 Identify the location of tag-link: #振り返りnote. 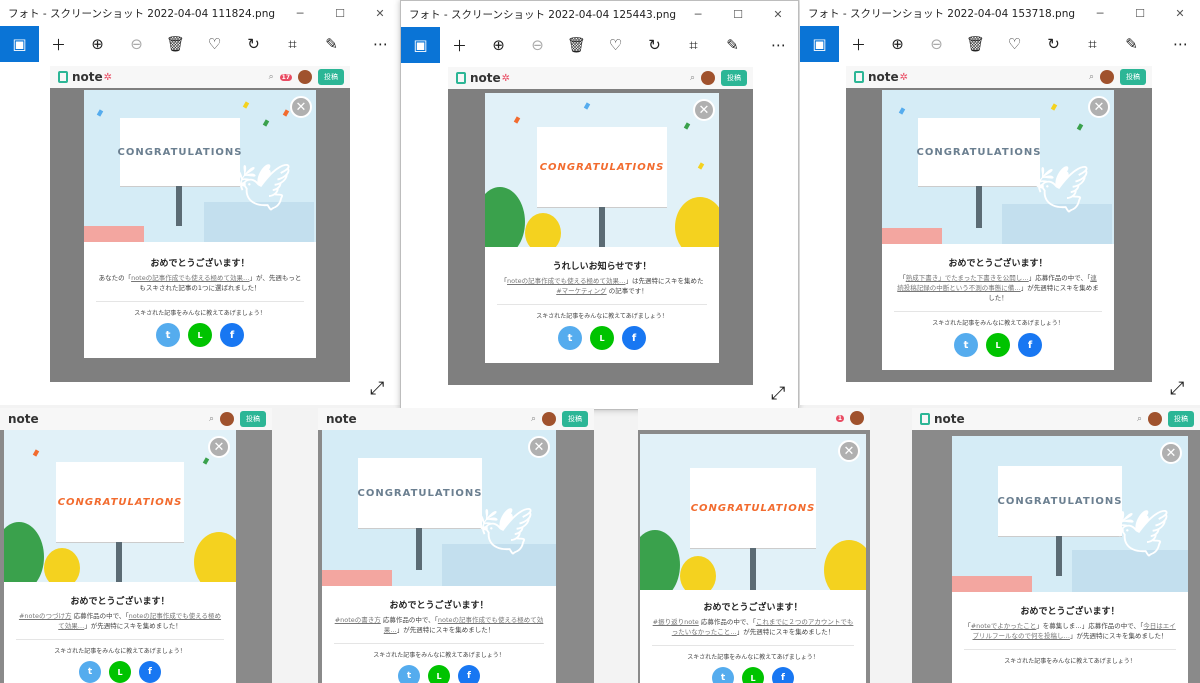
(676, 622).